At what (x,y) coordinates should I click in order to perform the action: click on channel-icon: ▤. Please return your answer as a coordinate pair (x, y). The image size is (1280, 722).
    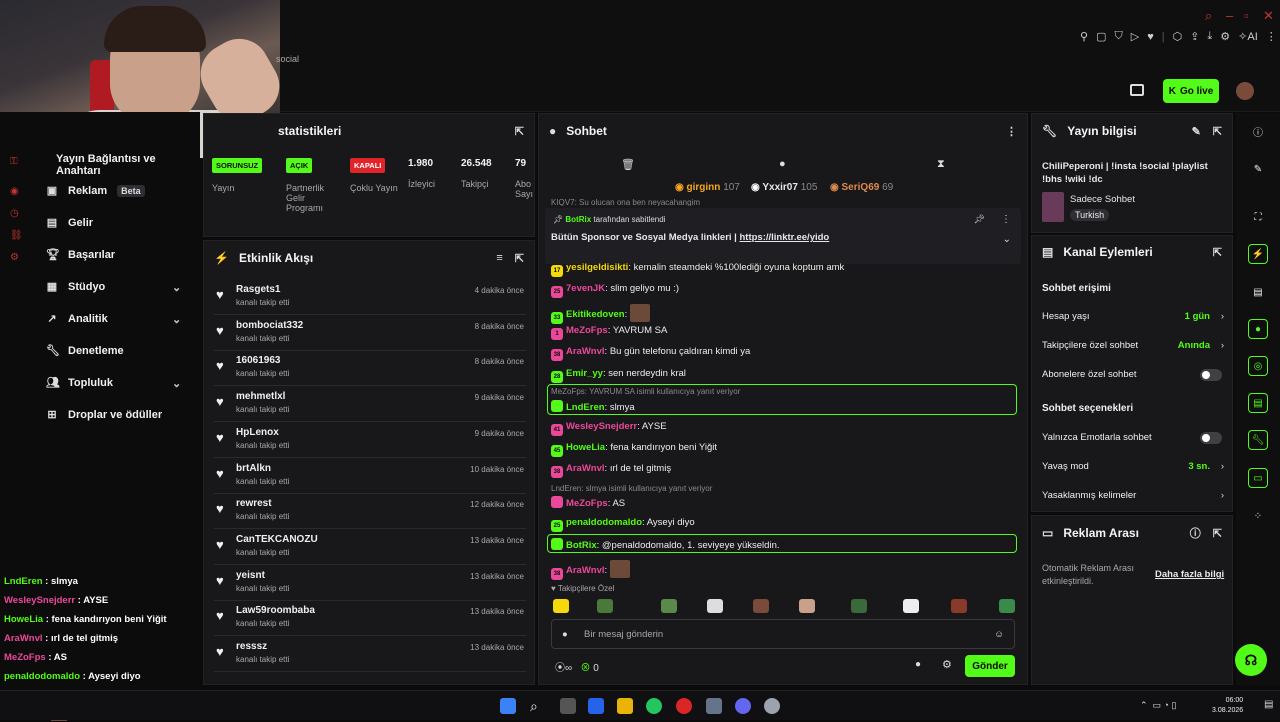
    Looking at the image, I should click on (1258, 403).